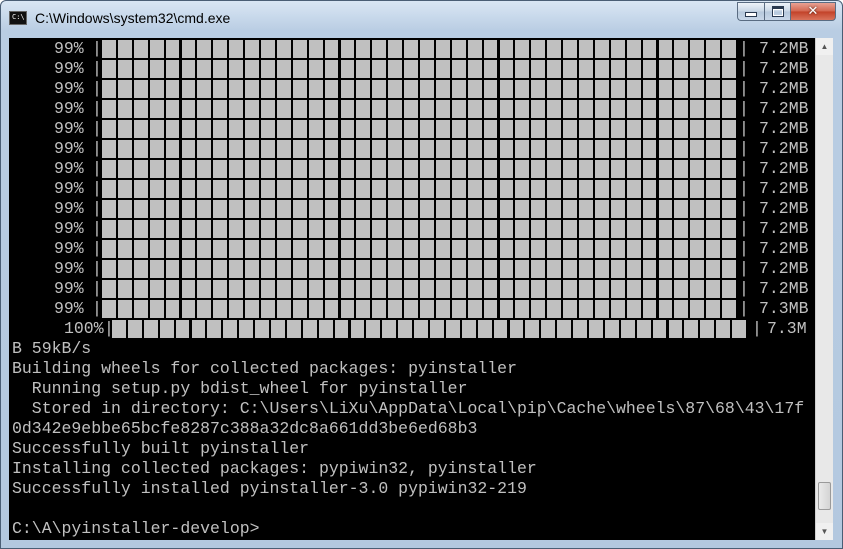  What do you see at coordinates (824, 289) in the screenshot?
I see `vertical-scrollbar: ▲ ▼` at bounding box center [824, 289].